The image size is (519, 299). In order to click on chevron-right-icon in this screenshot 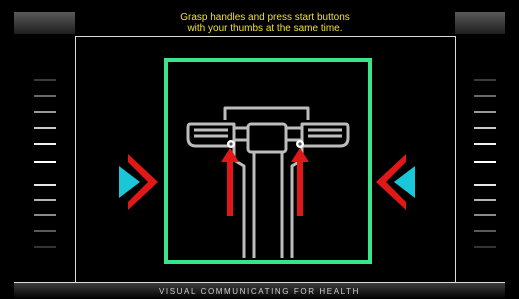, I will do `click(138, 182)`.